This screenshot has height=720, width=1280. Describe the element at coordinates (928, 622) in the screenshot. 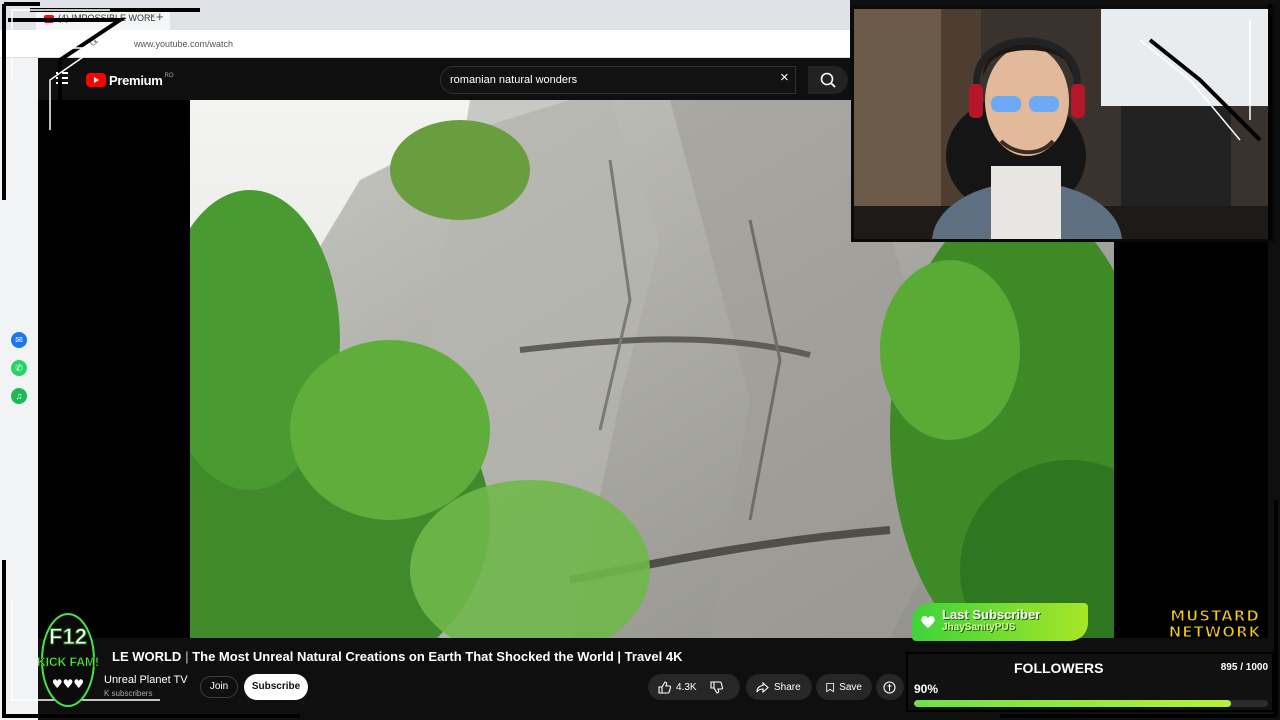

I see `heart-icon` at that location.